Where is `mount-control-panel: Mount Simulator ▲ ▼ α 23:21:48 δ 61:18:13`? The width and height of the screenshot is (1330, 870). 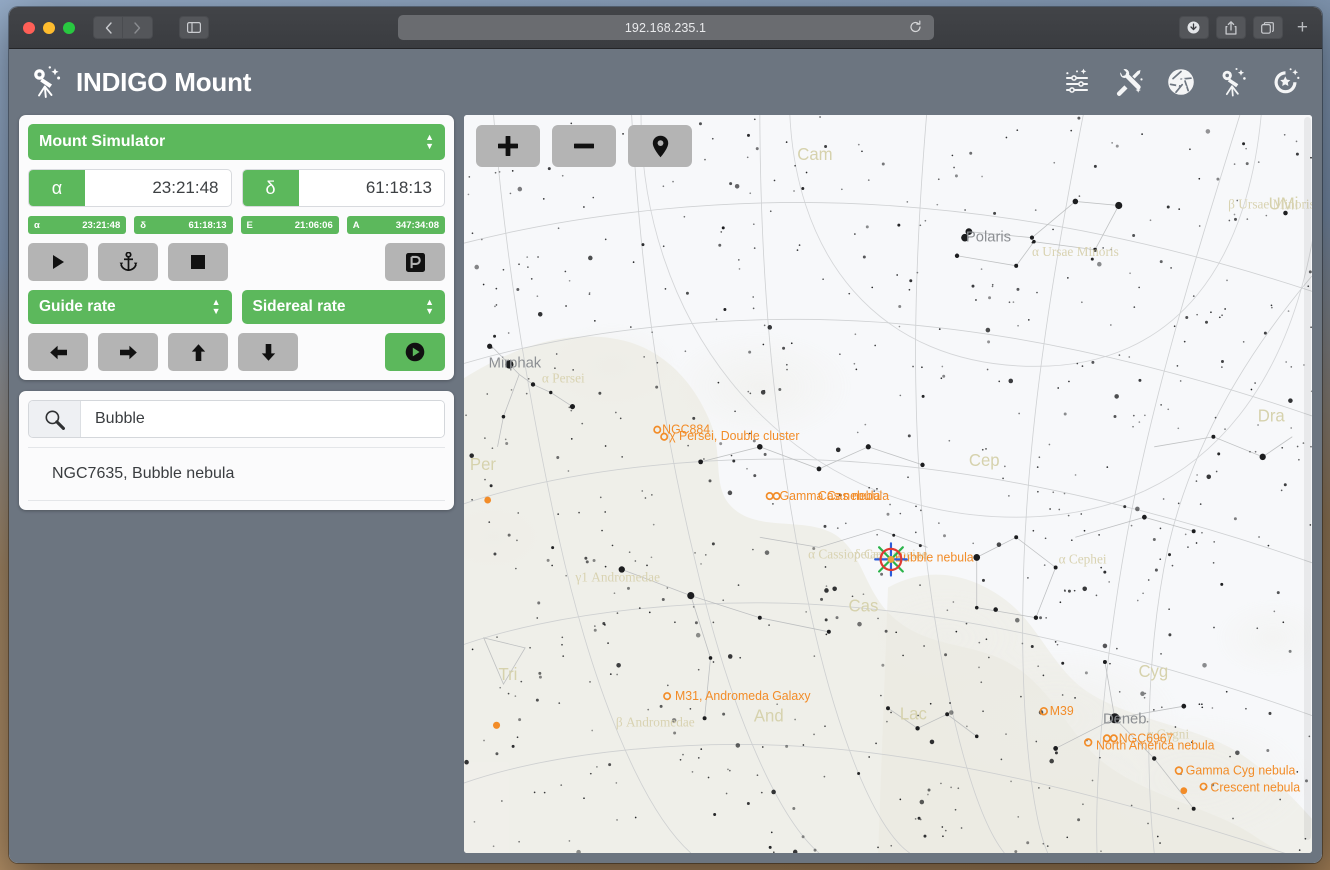
mount-control-panel: Mount Simulator ▲ ▼ α 23:21:48 δ 61:18:13 is located at coordinates (236, 247).